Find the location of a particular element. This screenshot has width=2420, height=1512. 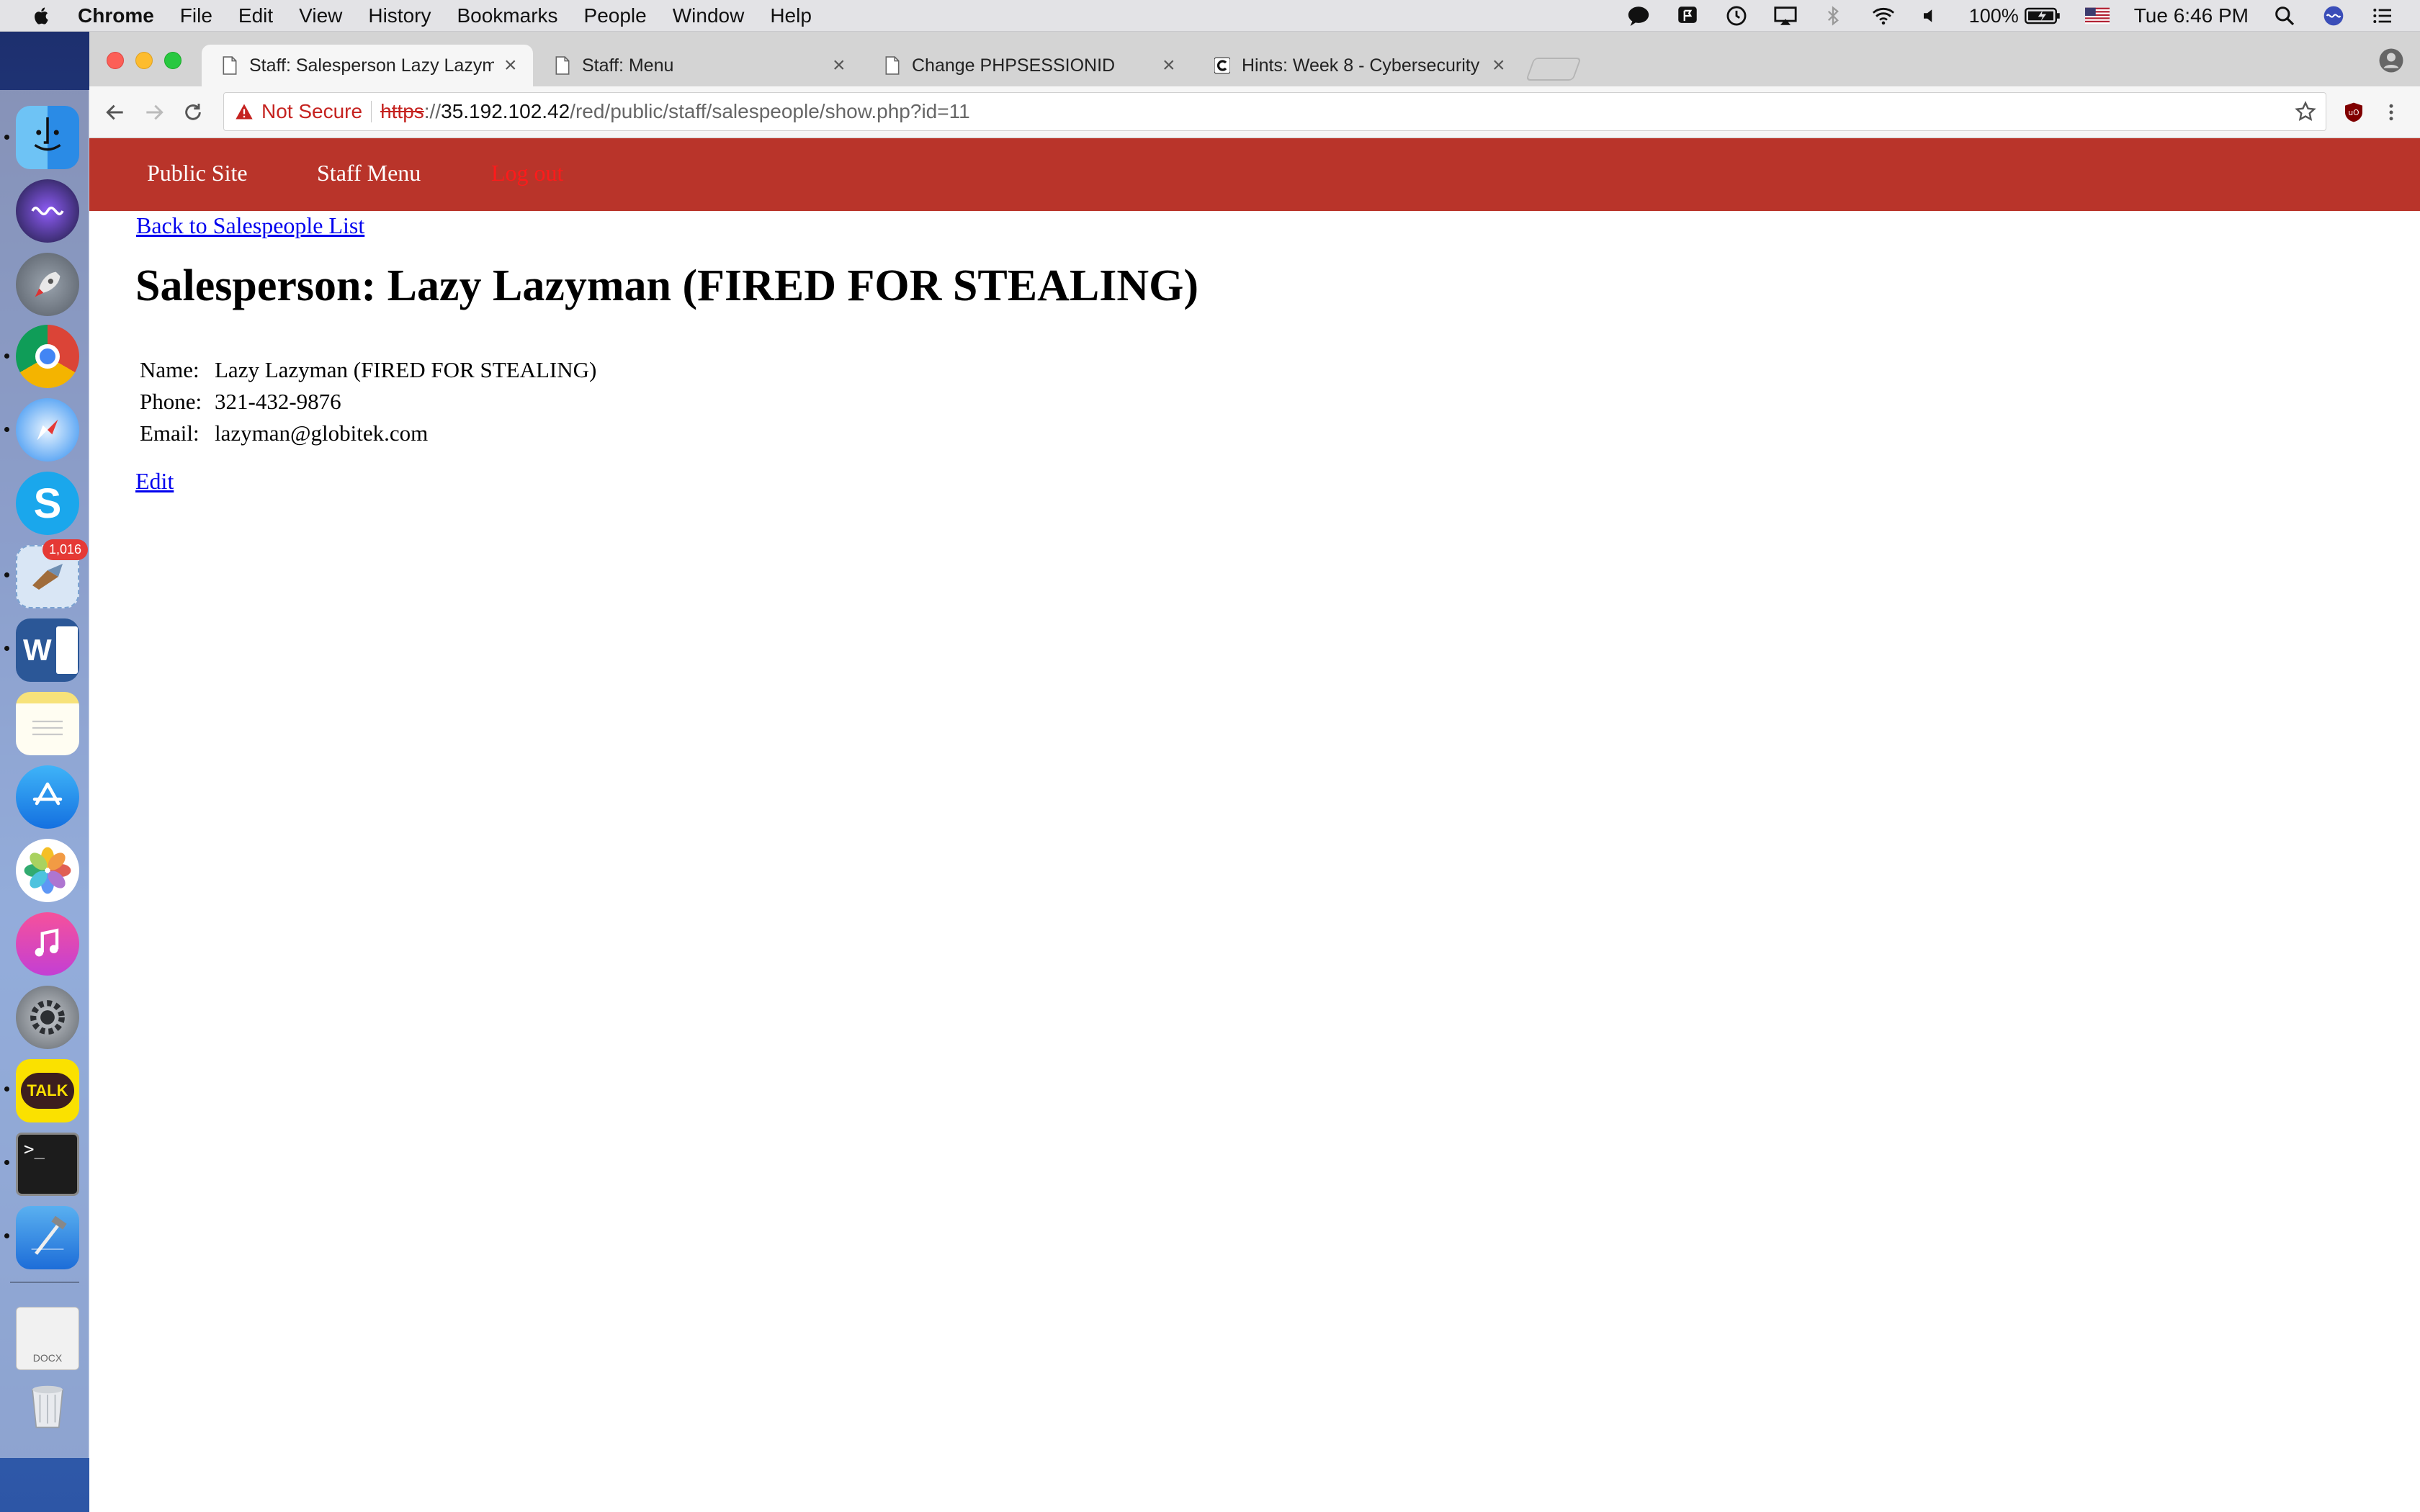

document-stack-icon: DOCX is located at coordinates (47, 1338).